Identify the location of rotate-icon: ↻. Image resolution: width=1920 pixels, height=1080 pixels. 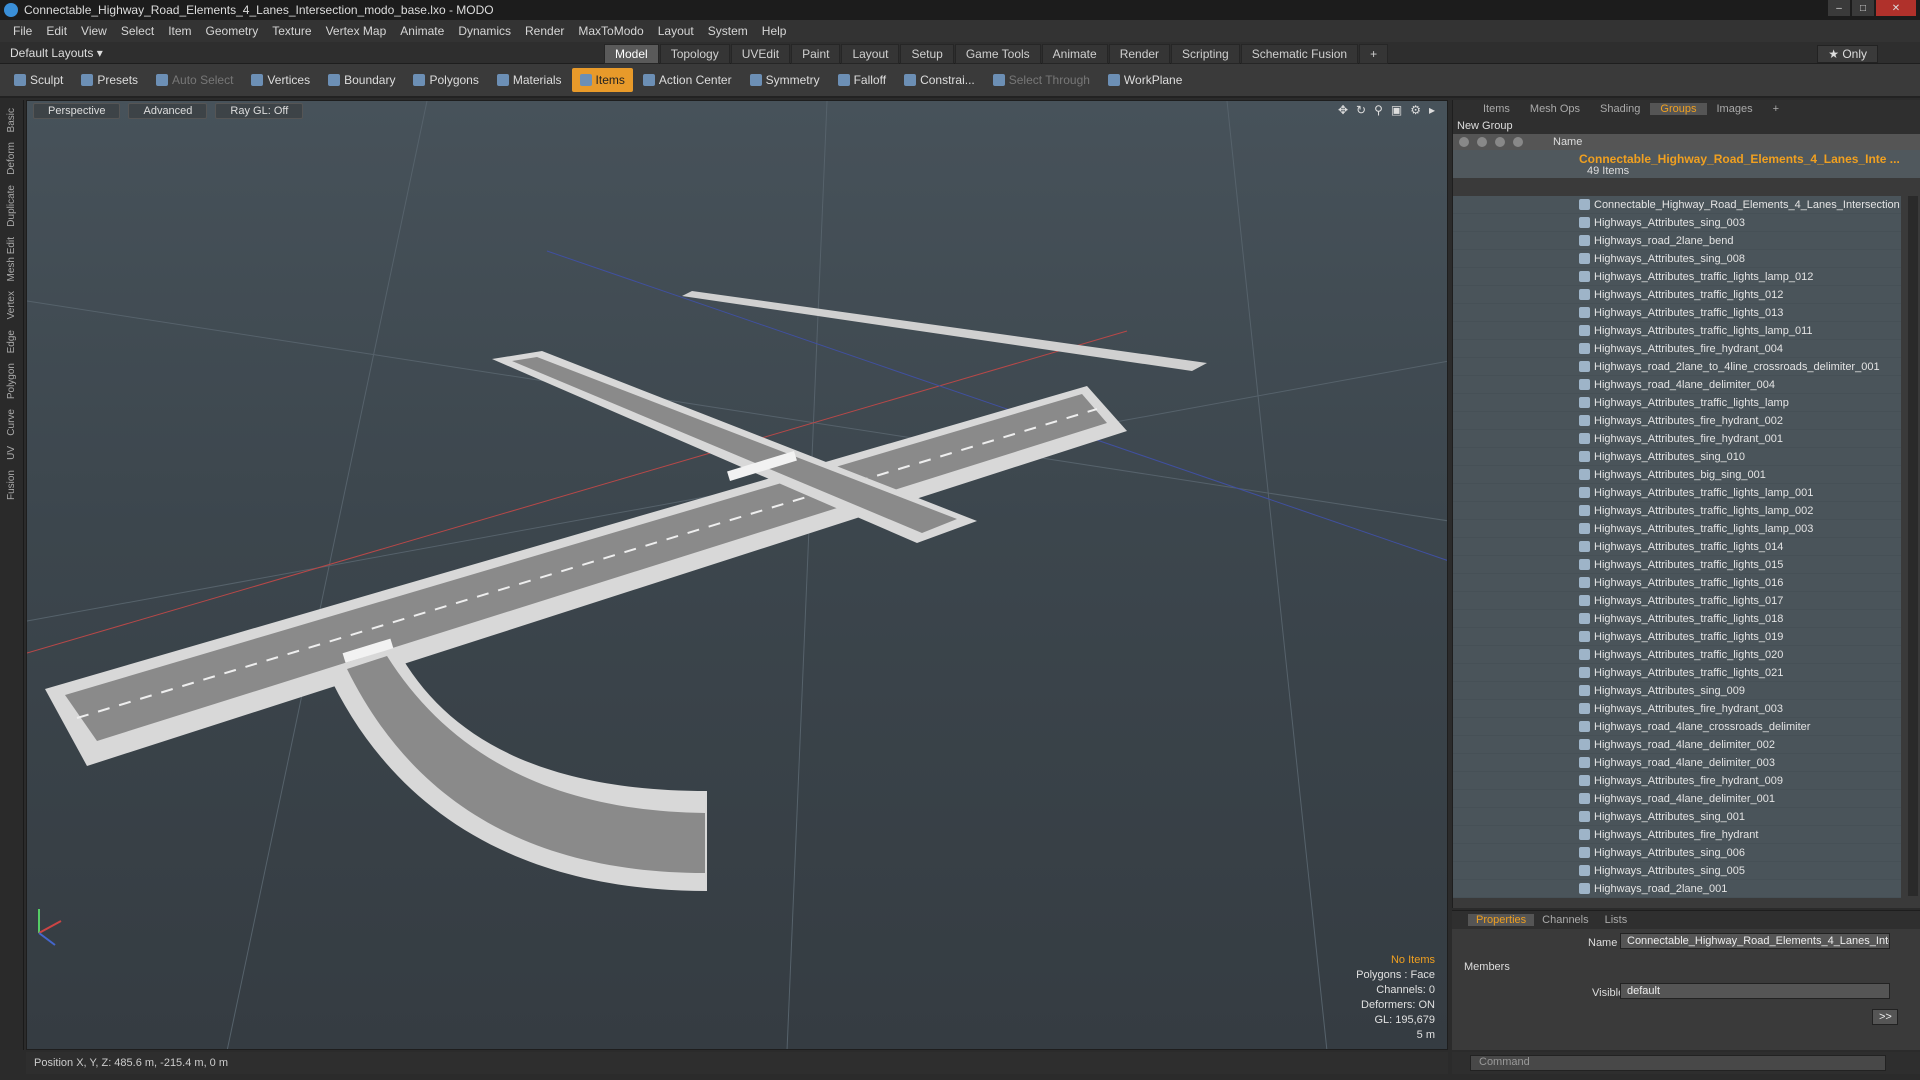
(1361, 110).